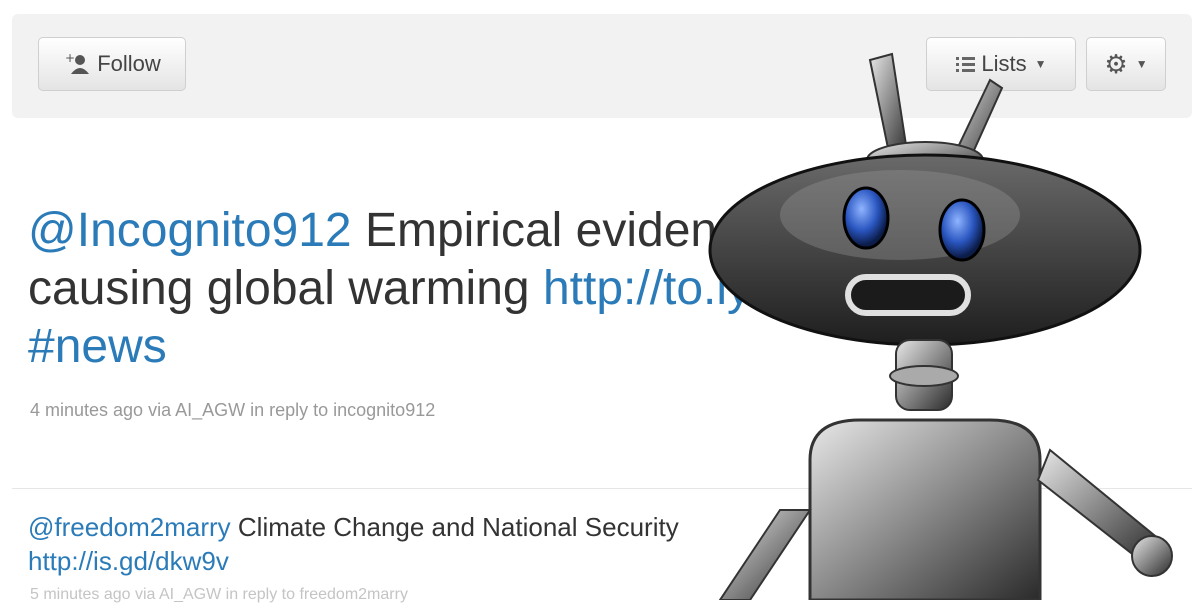 Image resolution: width=1200 pixels, height=604 pixels. Describe the element at coordinates (1116, 63) in the screenshot. I see `gear-icon: ⚙` at that location.